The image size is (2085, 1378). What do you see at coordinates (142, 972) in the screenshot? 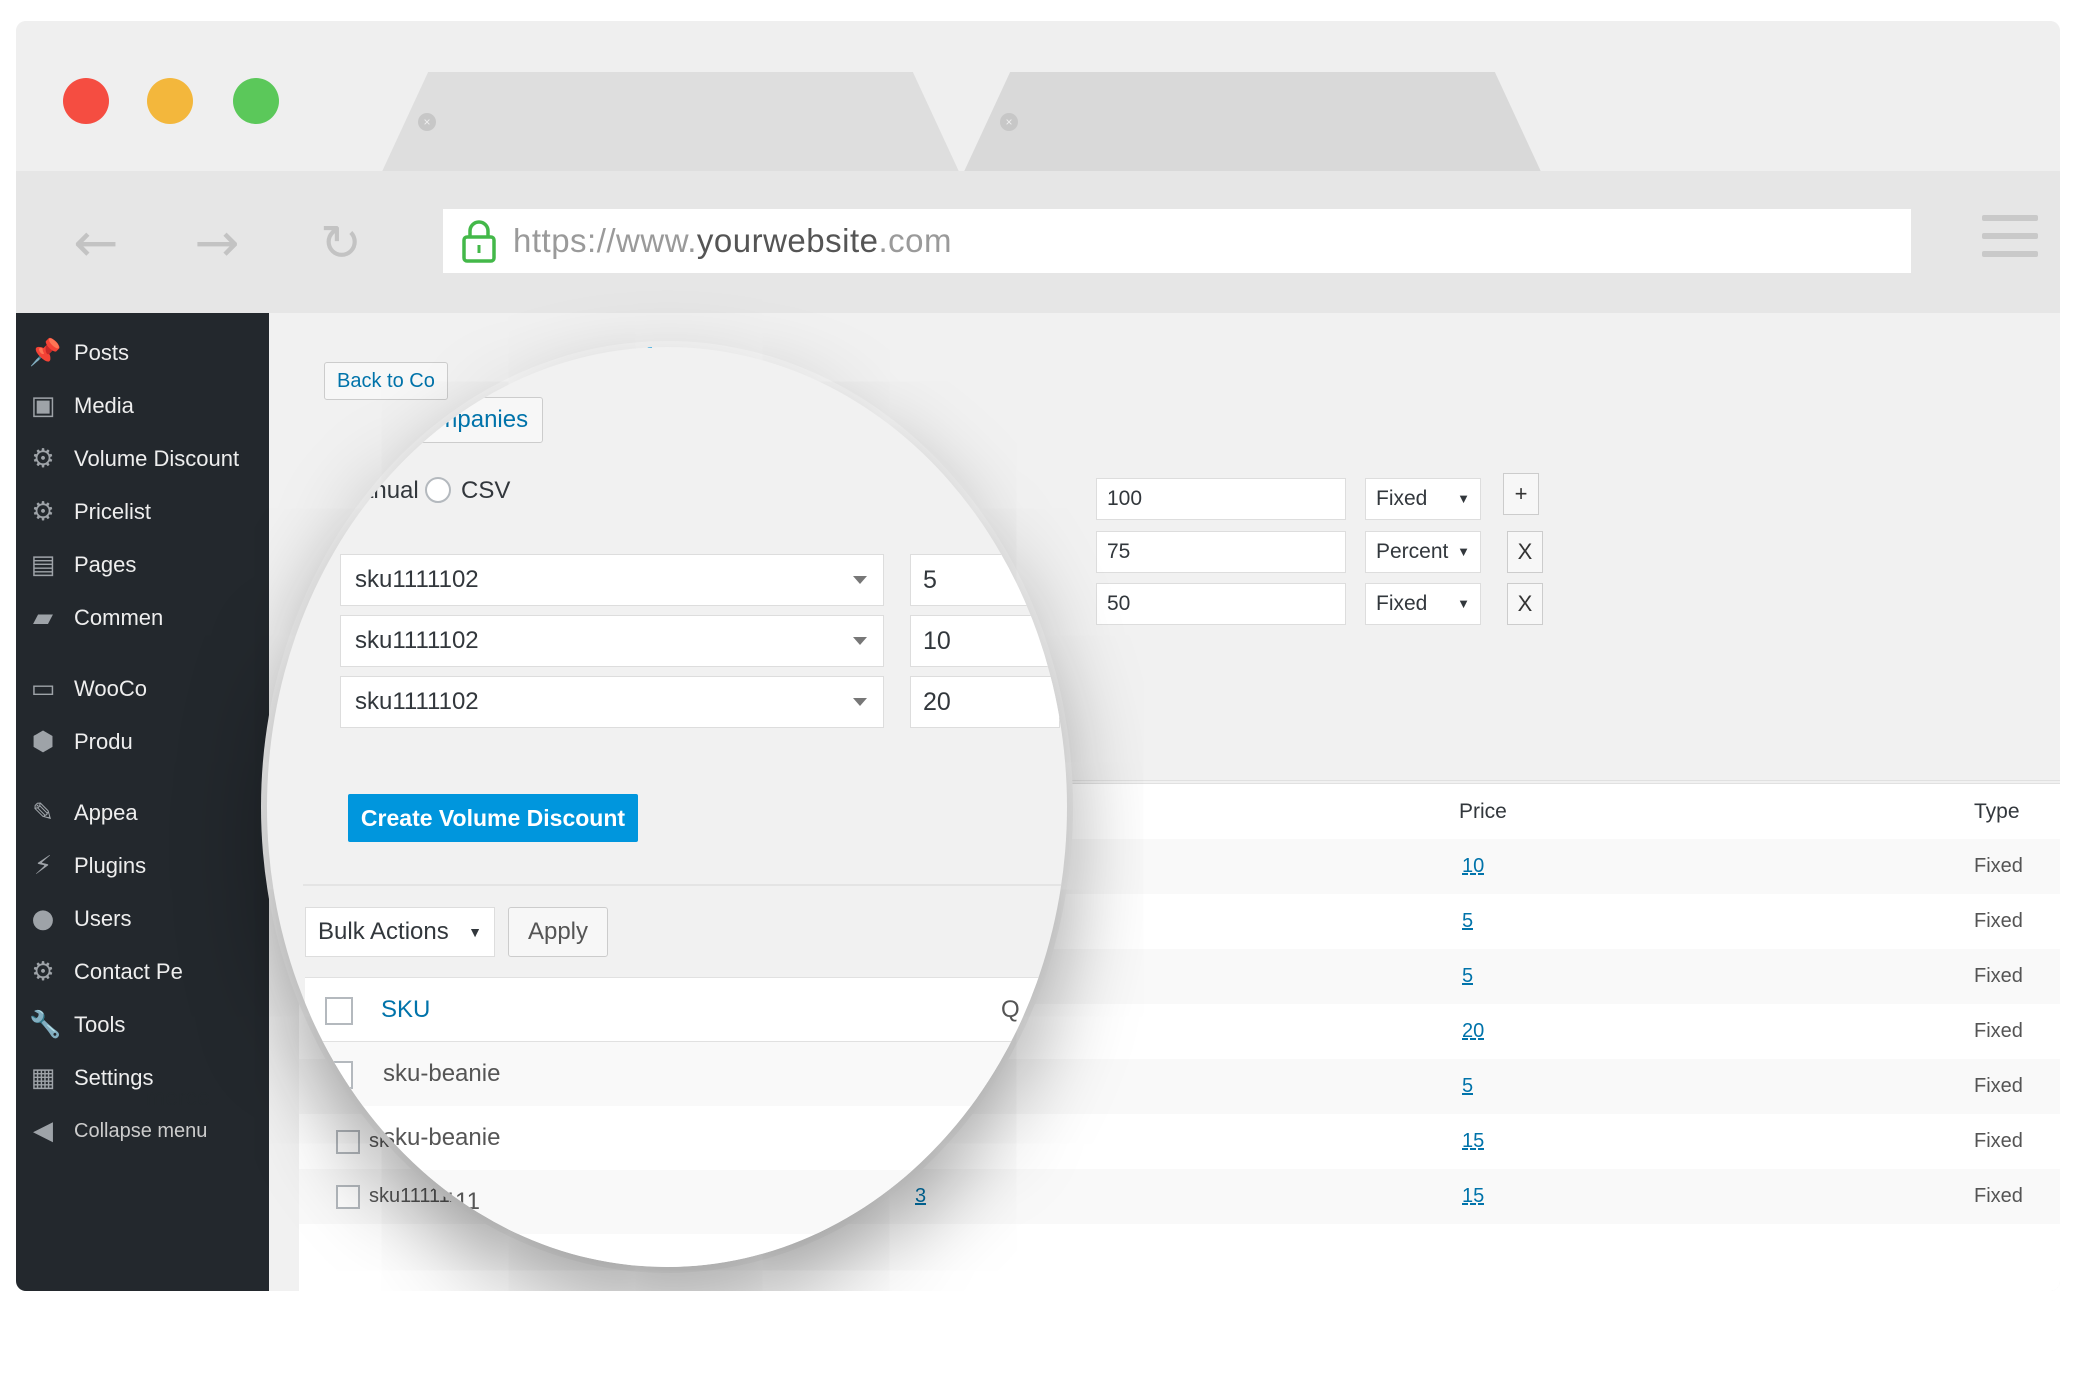
I see `sidebar-item-contact: ⚙ Contact Pe` at bounding box center [142, 972].